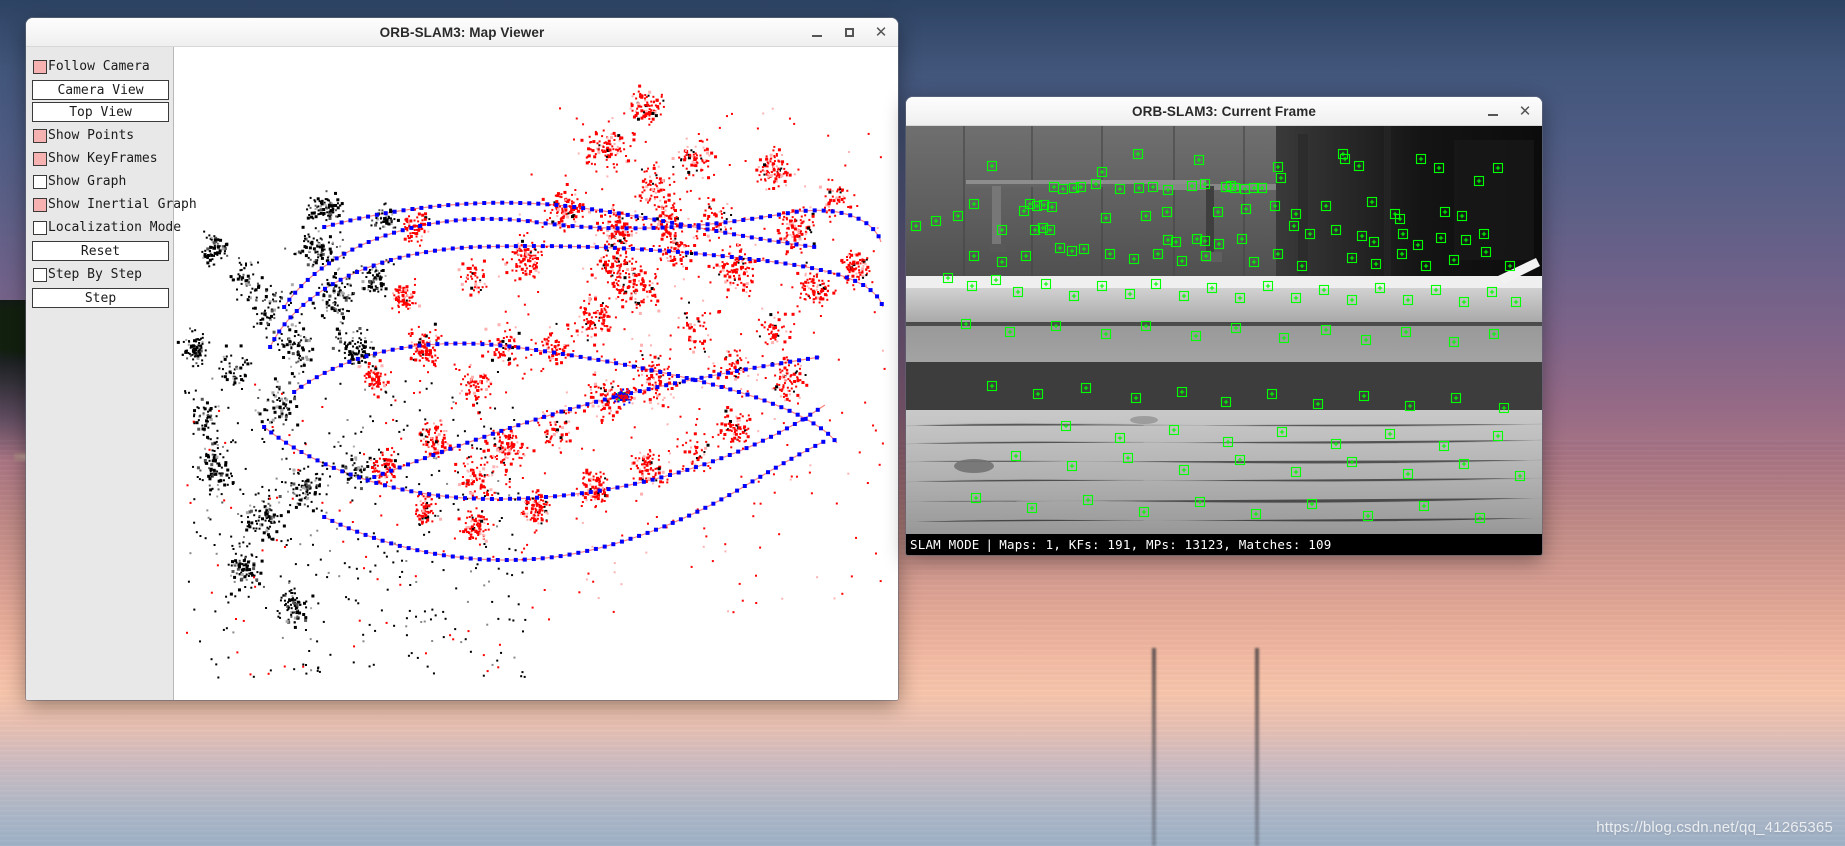 The height and width of the screenshot is (846, 1845). What do you see at coordinates (40, 274) in the screenshot?
I see `step-by-step-checkbox` at bounding box center [40, 274].